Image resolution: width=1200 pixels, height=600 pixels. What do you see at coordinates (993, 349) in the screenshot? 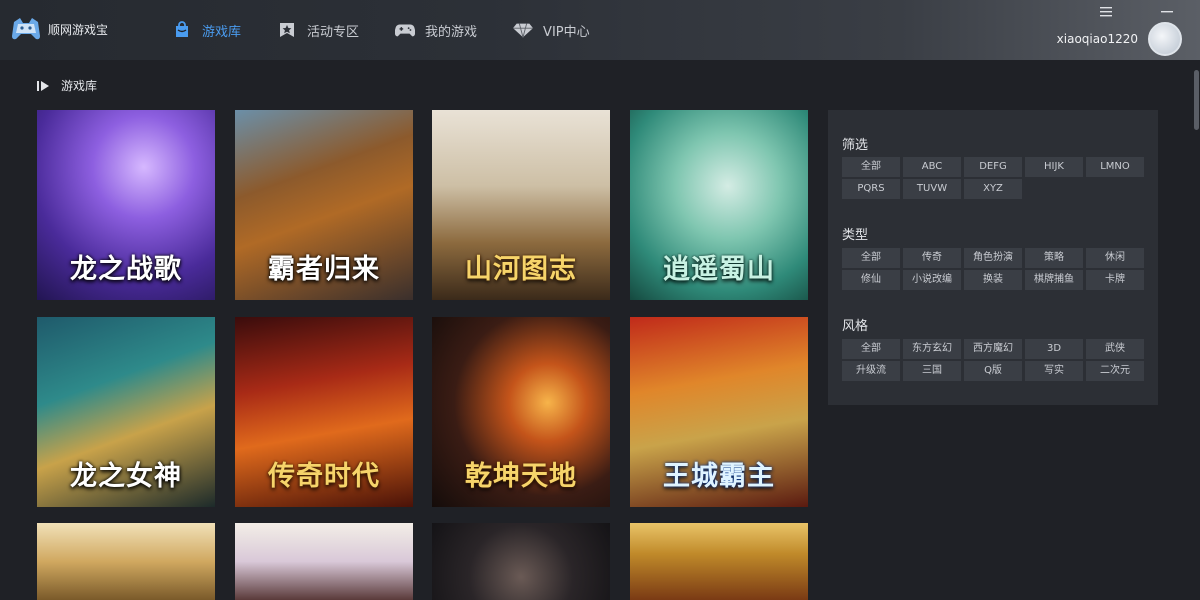
I see `filter-chip: 西方魔幻` at bounding box center [993, 349].